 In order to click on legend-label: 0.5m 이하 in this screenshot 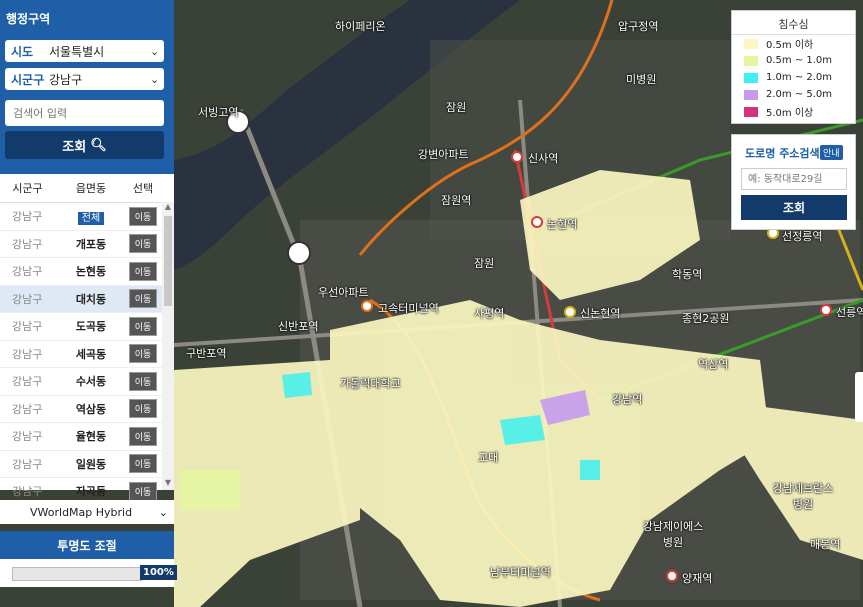, I will do `click(790, 45)`.